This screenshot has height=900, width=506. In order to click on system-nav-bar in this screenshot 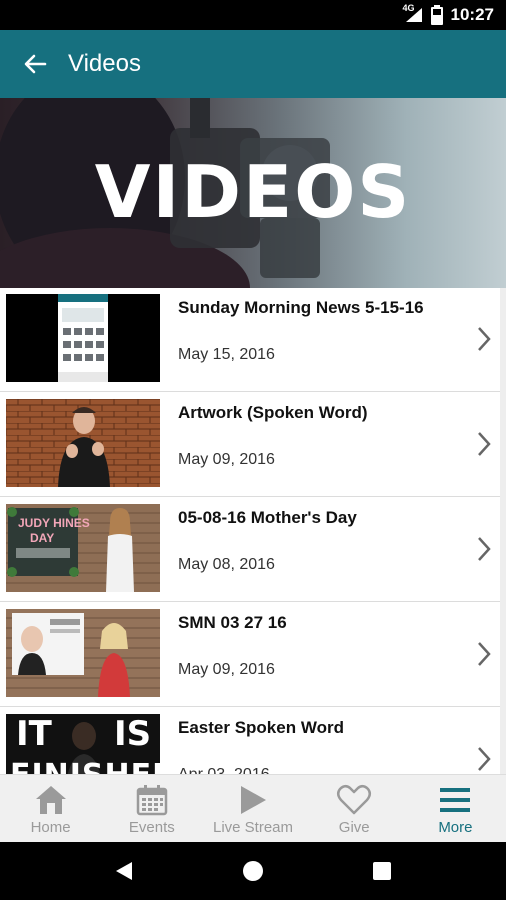, I will do `click(253, 871)`.